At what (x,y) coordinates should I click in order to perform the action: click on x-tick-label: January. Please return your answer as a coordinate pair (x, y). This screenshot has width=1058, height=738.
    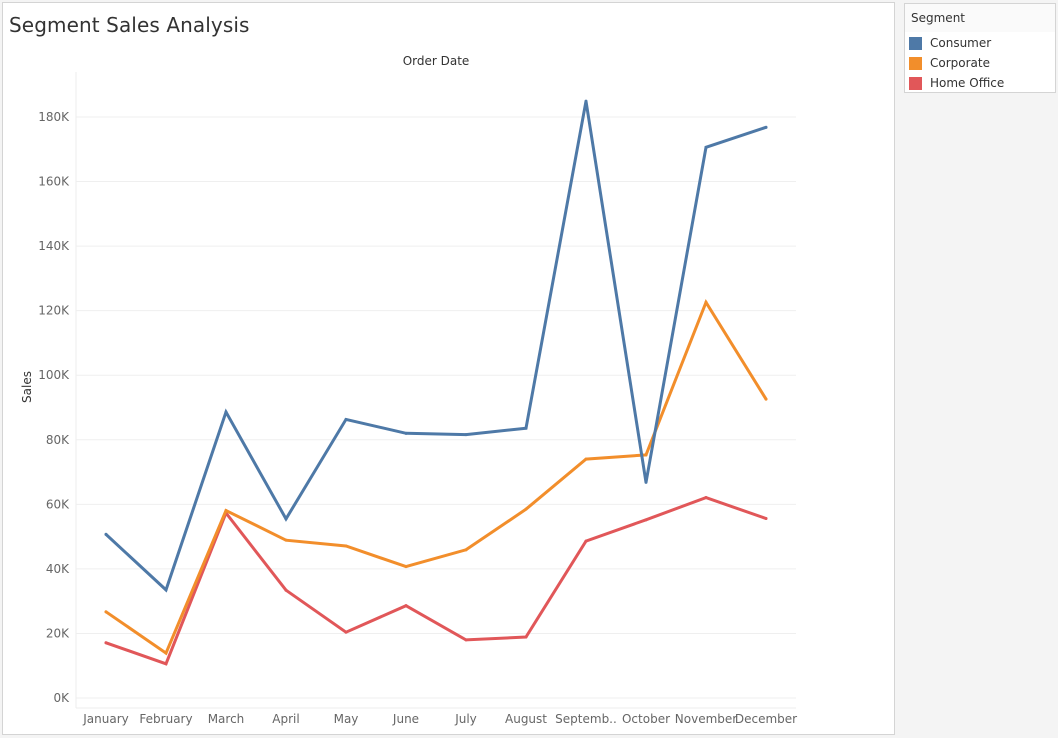
    Looking at the image, I should click on (105, 719).